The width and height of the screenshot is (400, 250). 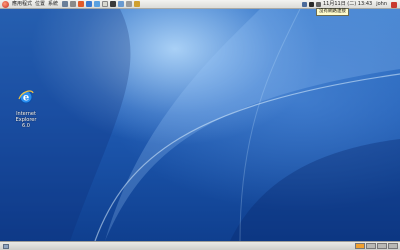 What do you see at coordinates (332, 12) in the screenshot?
I see `network-tooltip: 沒有網路連接` at bounding box center [332, 12].